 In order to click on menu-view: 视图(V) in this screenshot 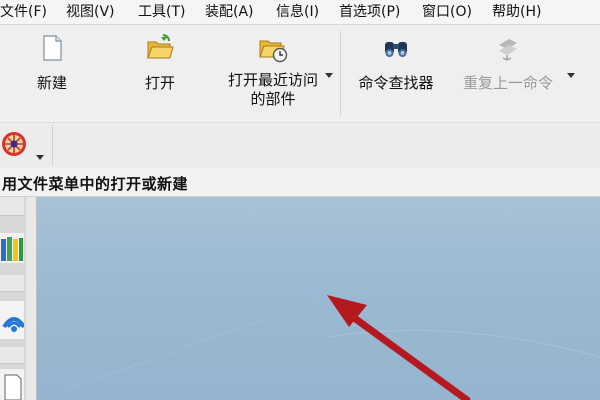, I will do `click(90, 12)`.